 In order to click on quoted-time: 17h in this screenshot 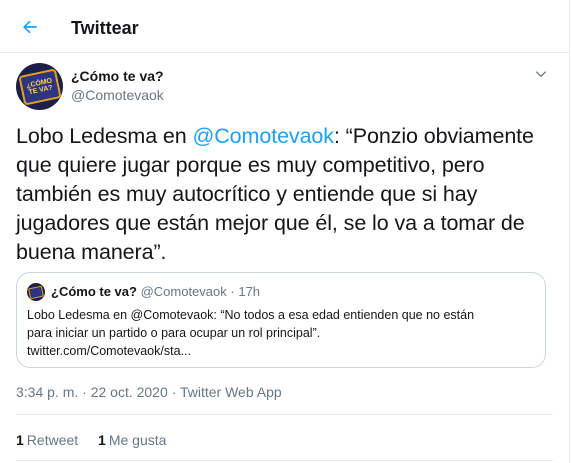, I will do `click(249, 291)`.